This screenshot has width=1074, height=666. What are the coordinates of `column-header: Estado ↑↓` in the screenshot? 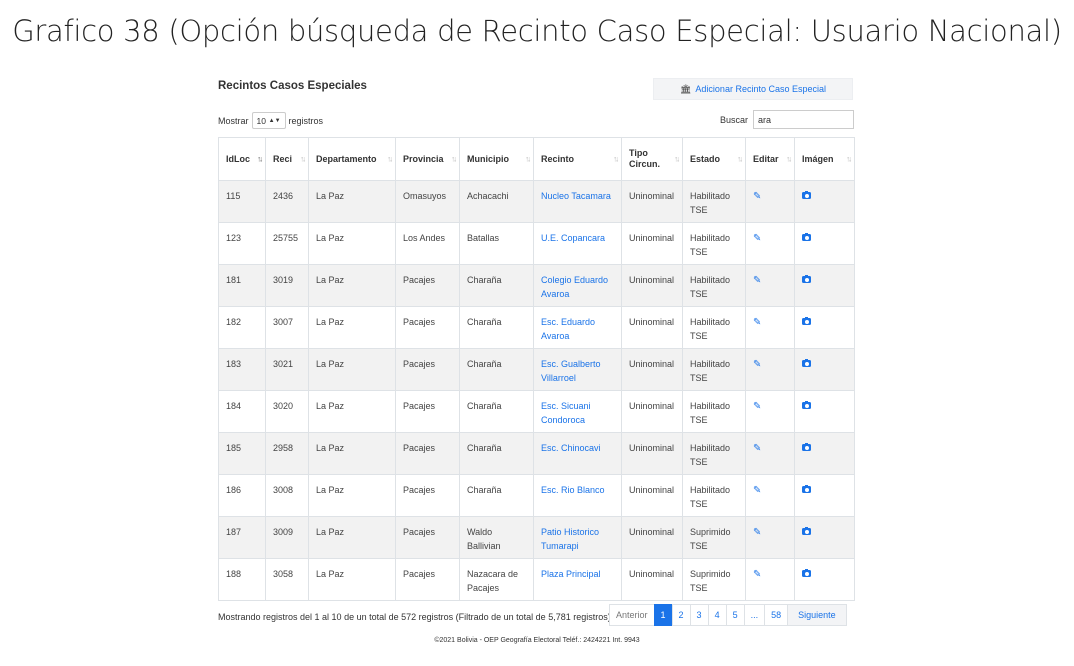 It's located at (714, 159).